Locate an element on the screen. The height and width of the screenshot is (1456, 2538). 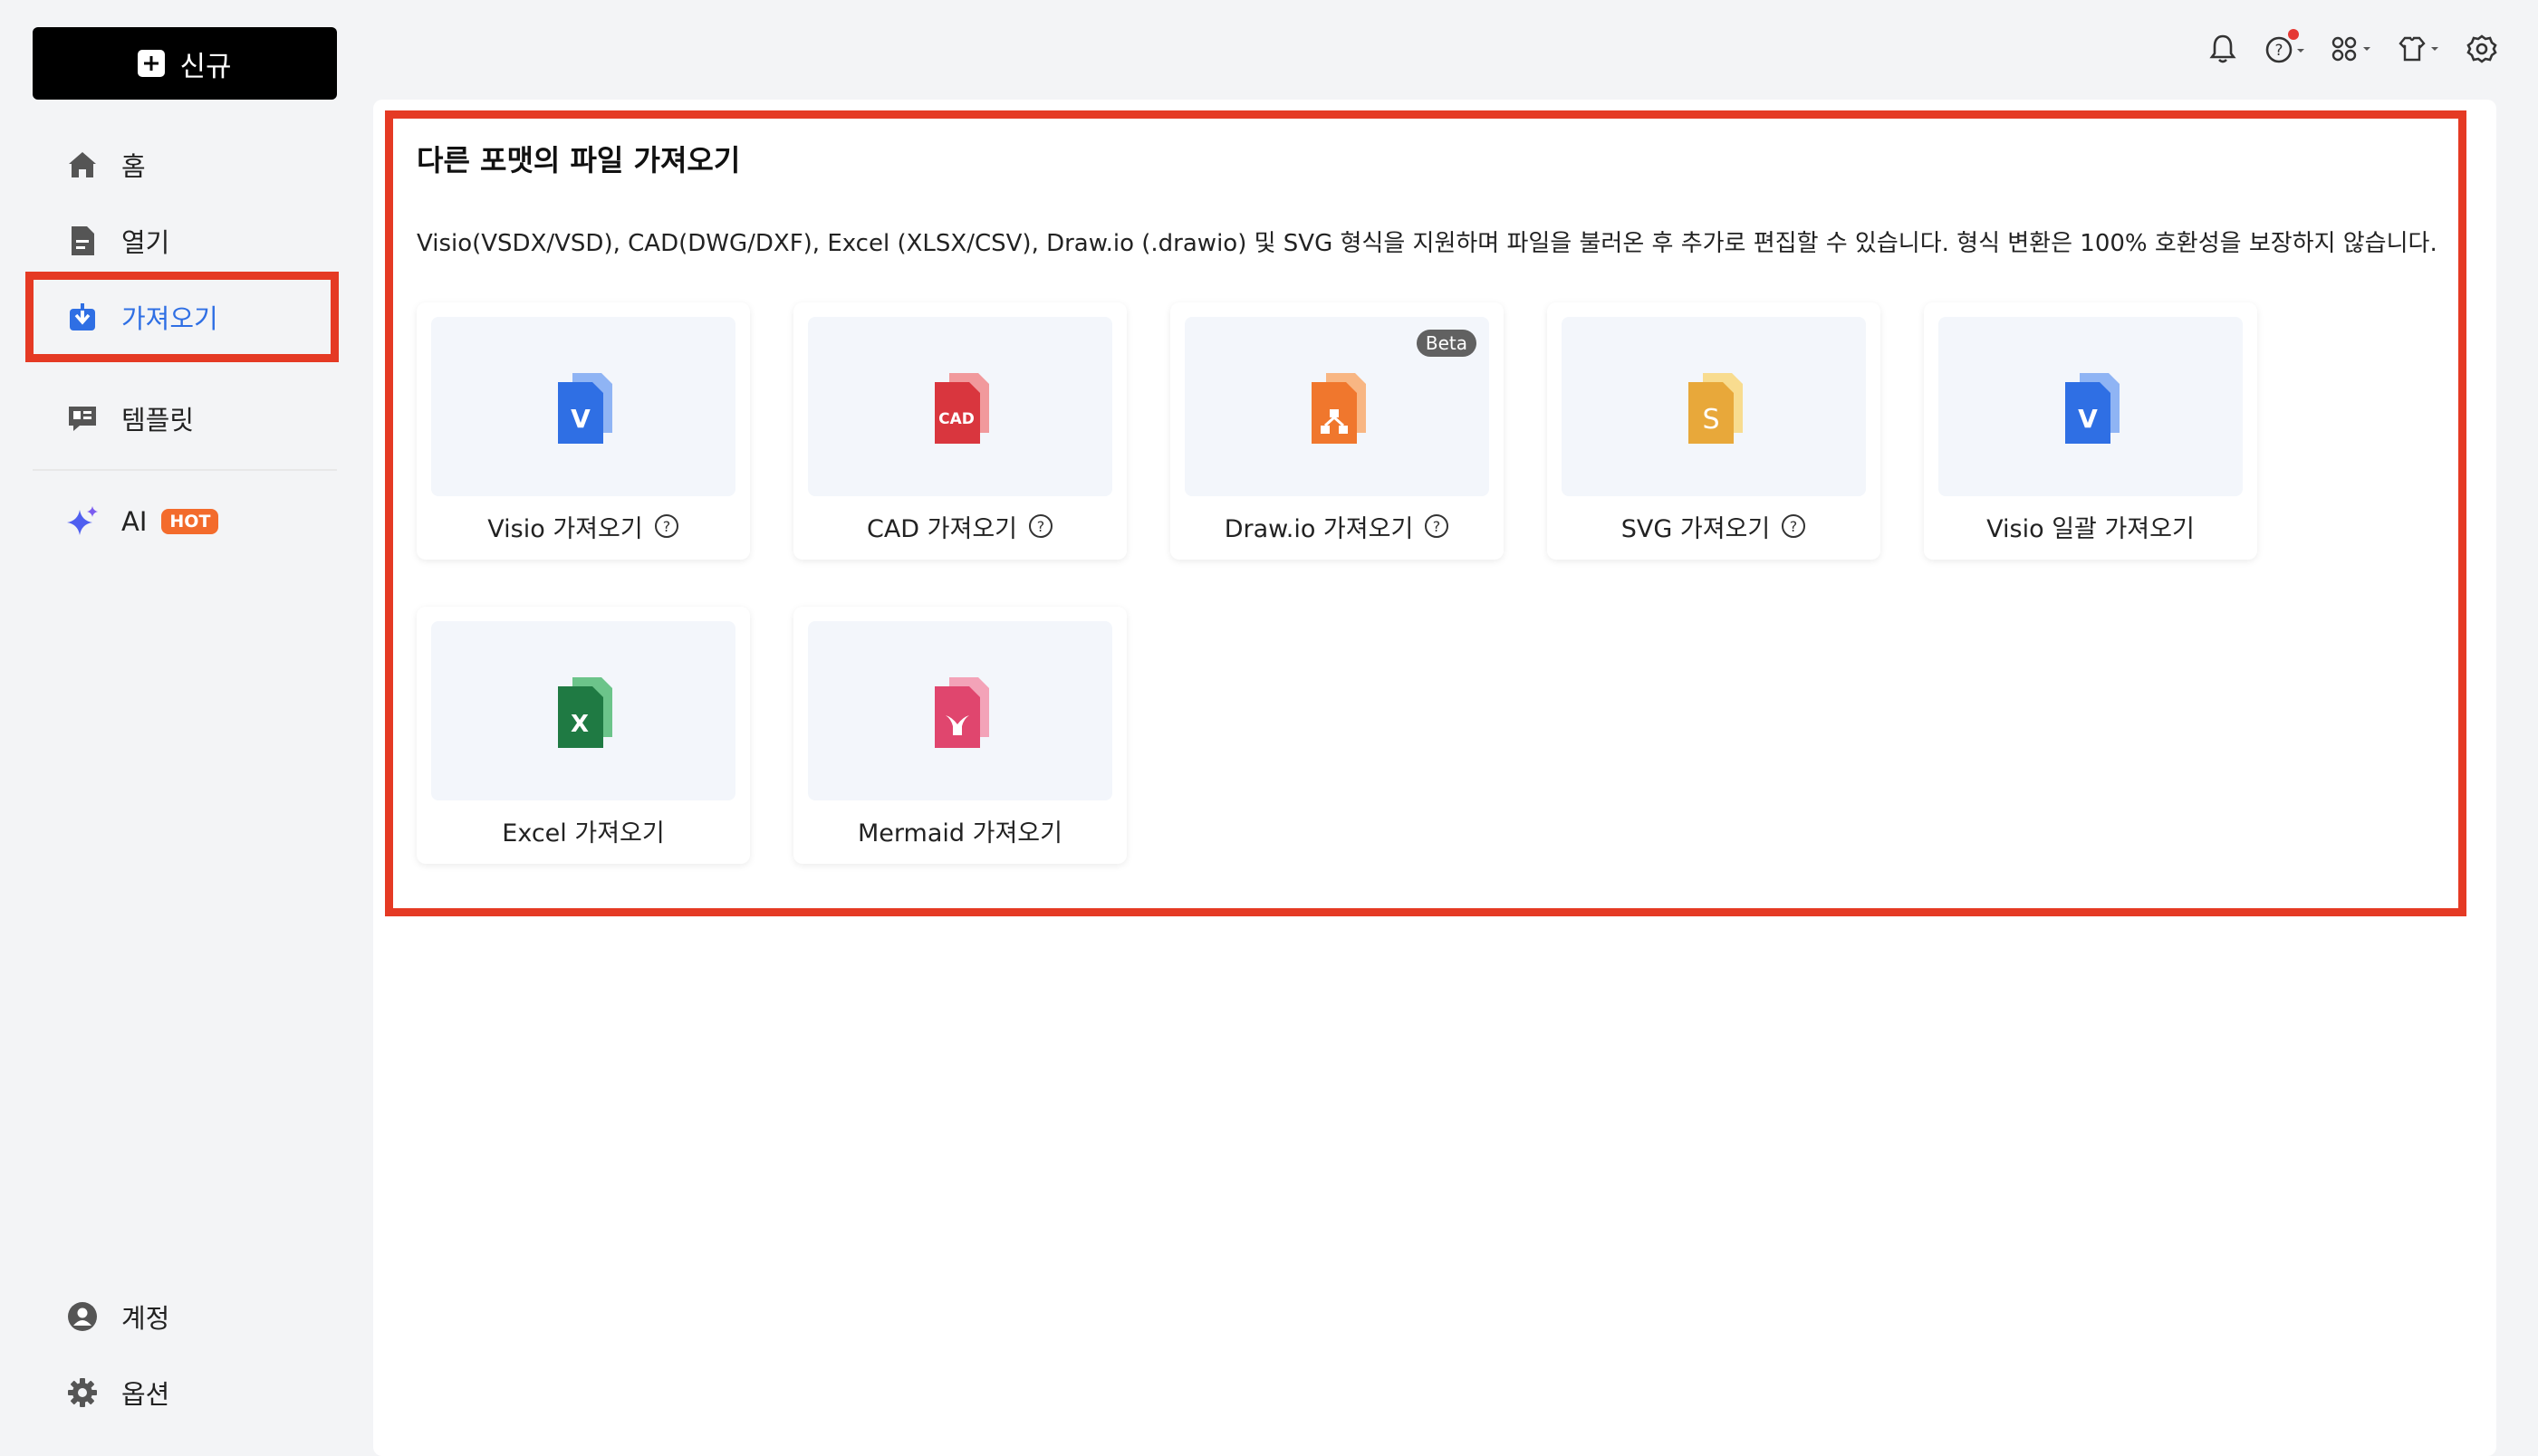
cad-file-icon: CAD is located at coordinates (962, 409).